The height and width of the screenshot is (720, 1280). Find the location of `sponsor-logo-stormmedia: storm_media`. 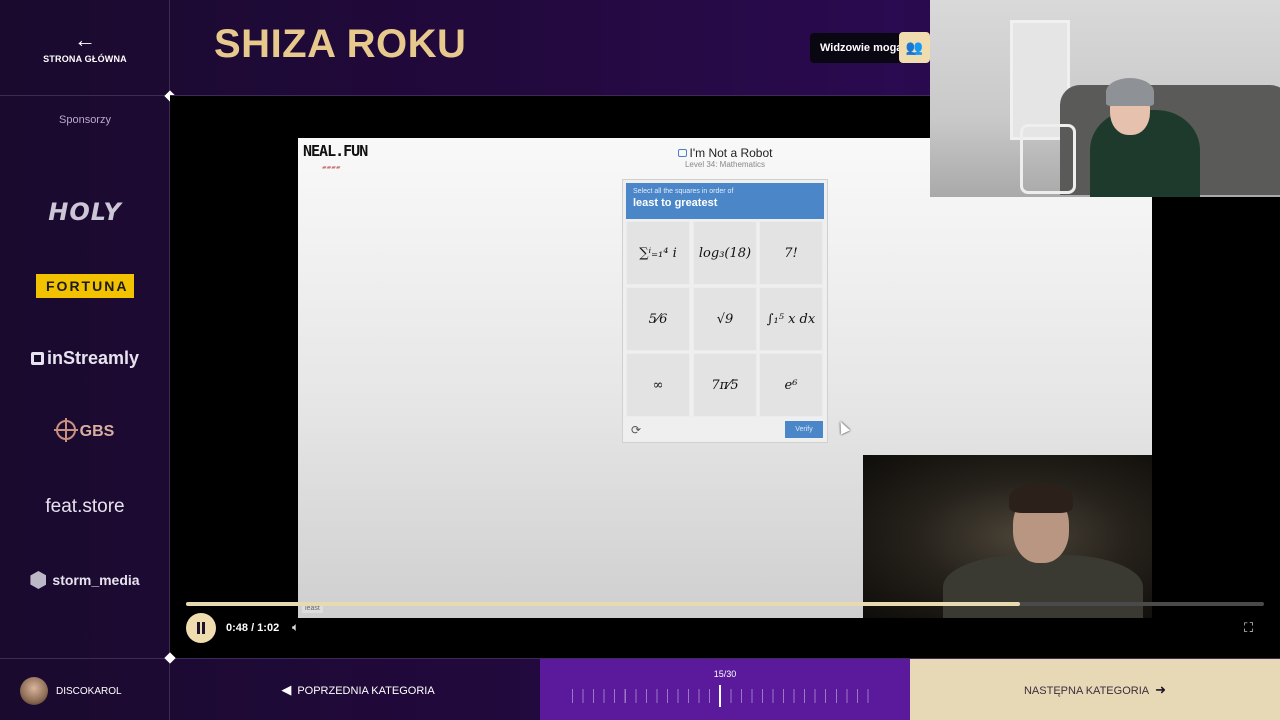

sponsor-logo-stormmedia: storm_media is located at coordinates (85, 580).